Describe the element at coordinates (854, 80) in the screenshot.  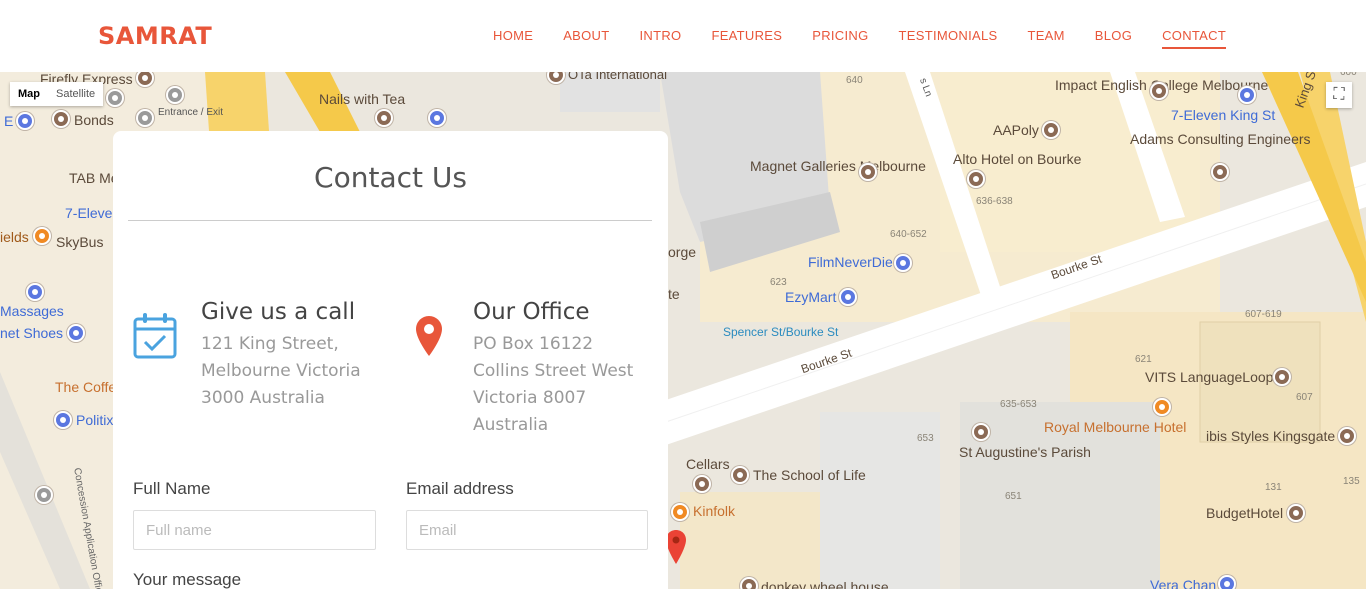
I see `address-number: 640` at that location.